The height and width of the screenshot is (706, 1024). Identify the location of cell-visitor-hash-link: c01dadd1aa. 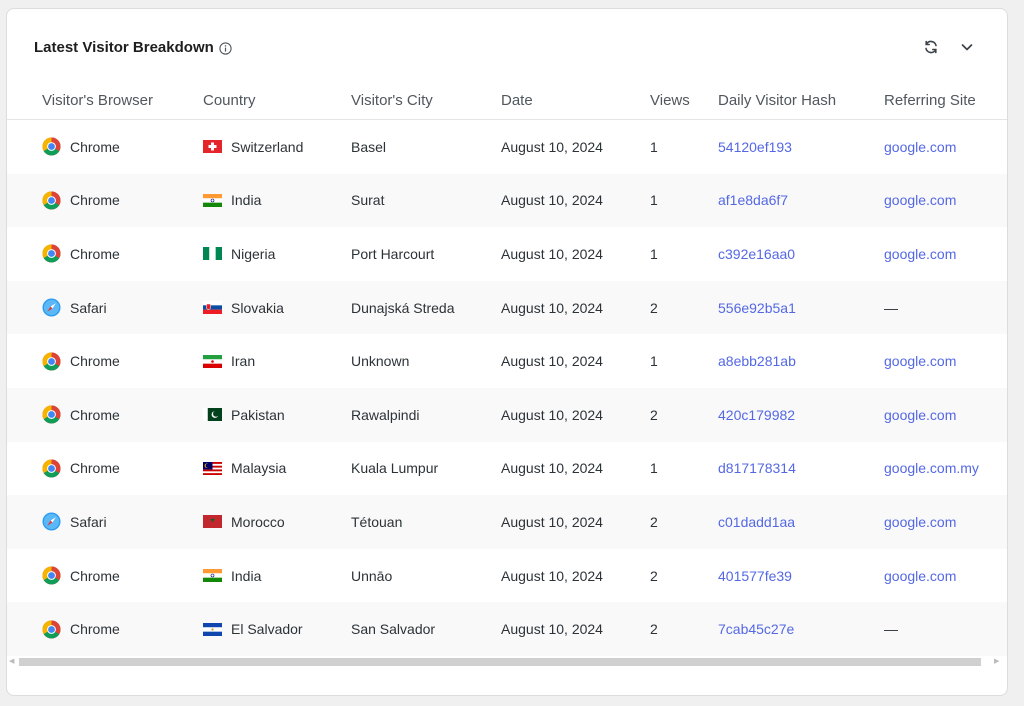
(756, 522).